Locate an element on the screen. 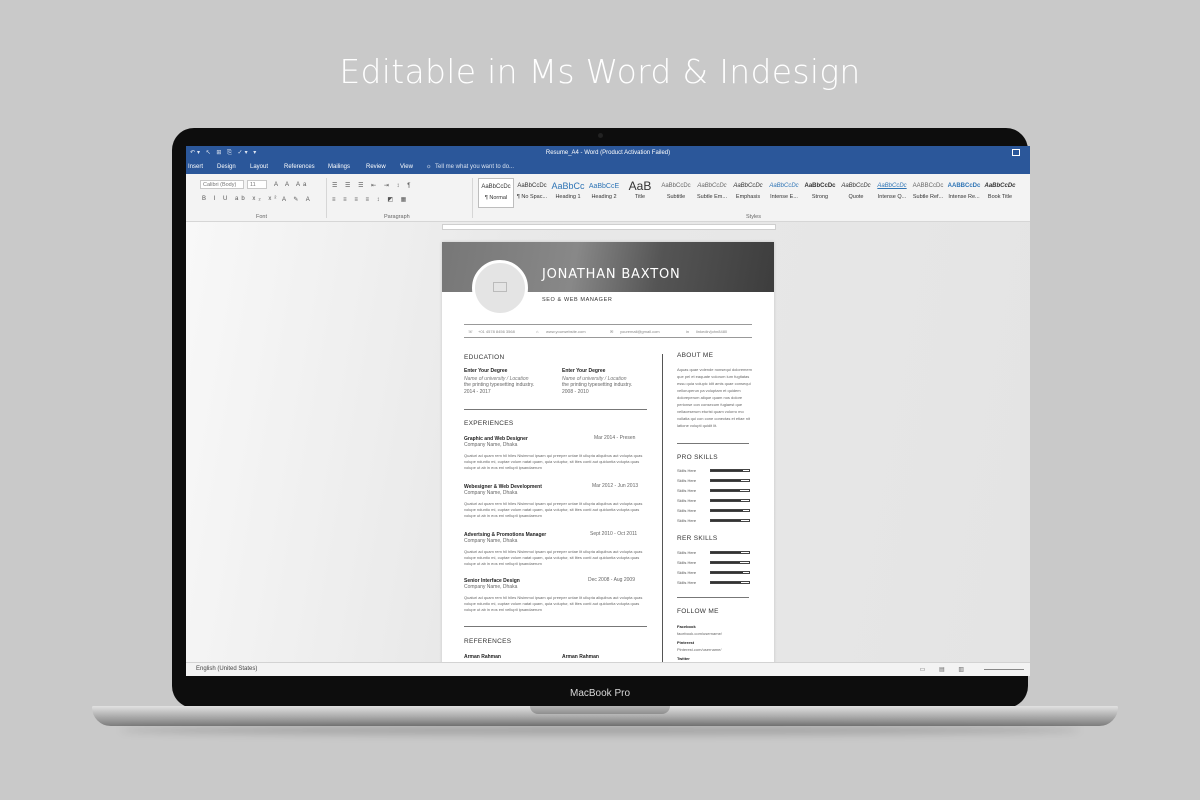  font-format-icons: B I U ab x₂ x² is located at coordinates (240, 199).